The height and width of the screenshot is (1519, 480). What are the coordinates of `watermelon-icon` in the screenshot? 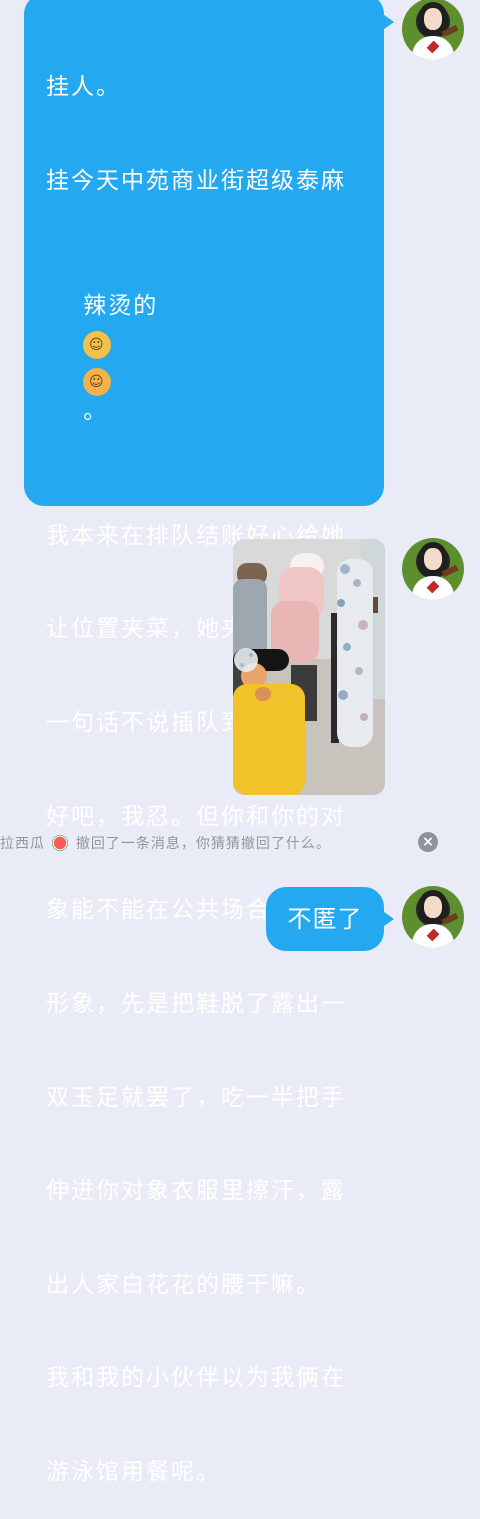 It's located at (60, 843).